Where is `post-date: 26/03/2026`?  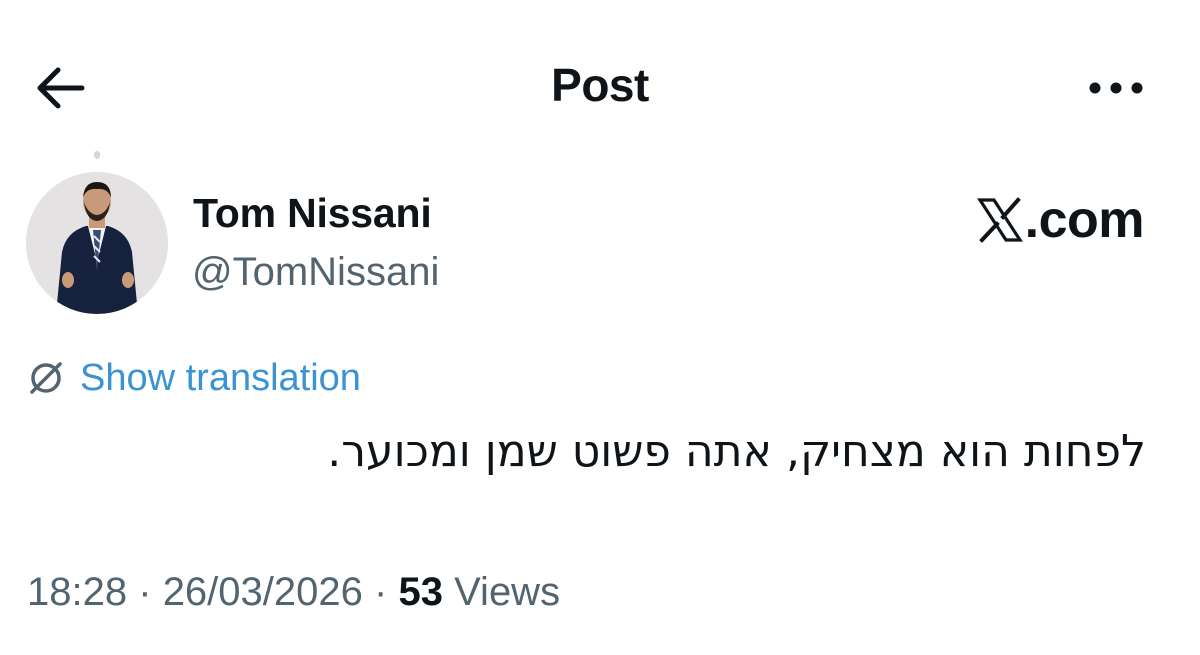
post-date: 26/03/2026 is located at coordinates (263, 592).